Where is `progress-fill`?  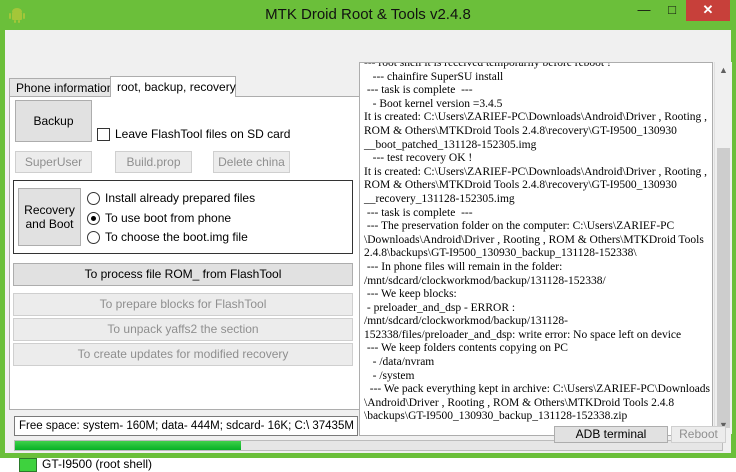
progress-fill is located at coordinates (128, 445).